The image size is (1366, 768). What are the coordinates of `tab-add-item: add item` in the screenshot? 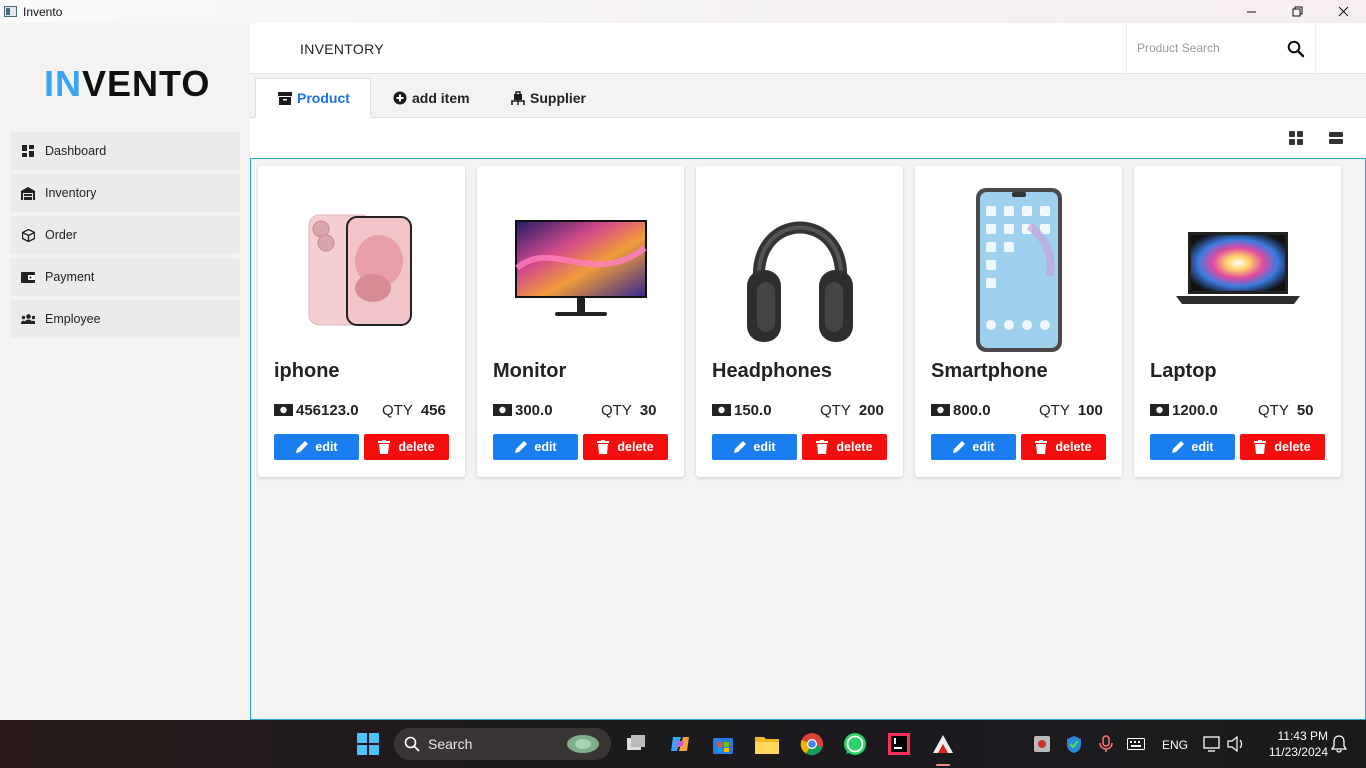 It's located at (430, 98).